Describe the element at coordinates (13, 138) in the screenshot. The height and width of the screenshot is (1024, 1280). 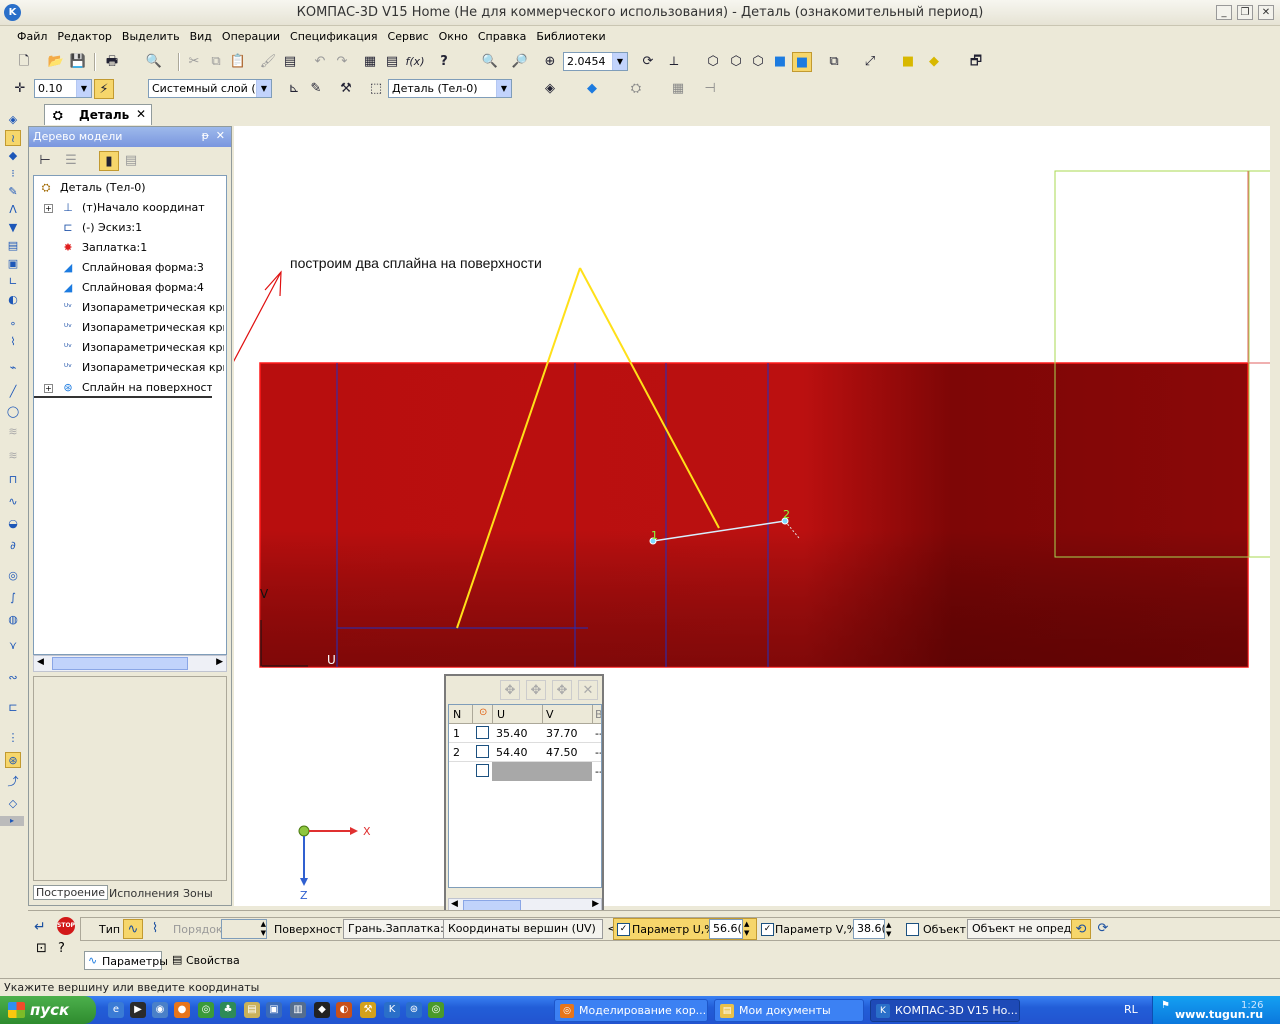
I see `curves-icon: ≀` at that location.